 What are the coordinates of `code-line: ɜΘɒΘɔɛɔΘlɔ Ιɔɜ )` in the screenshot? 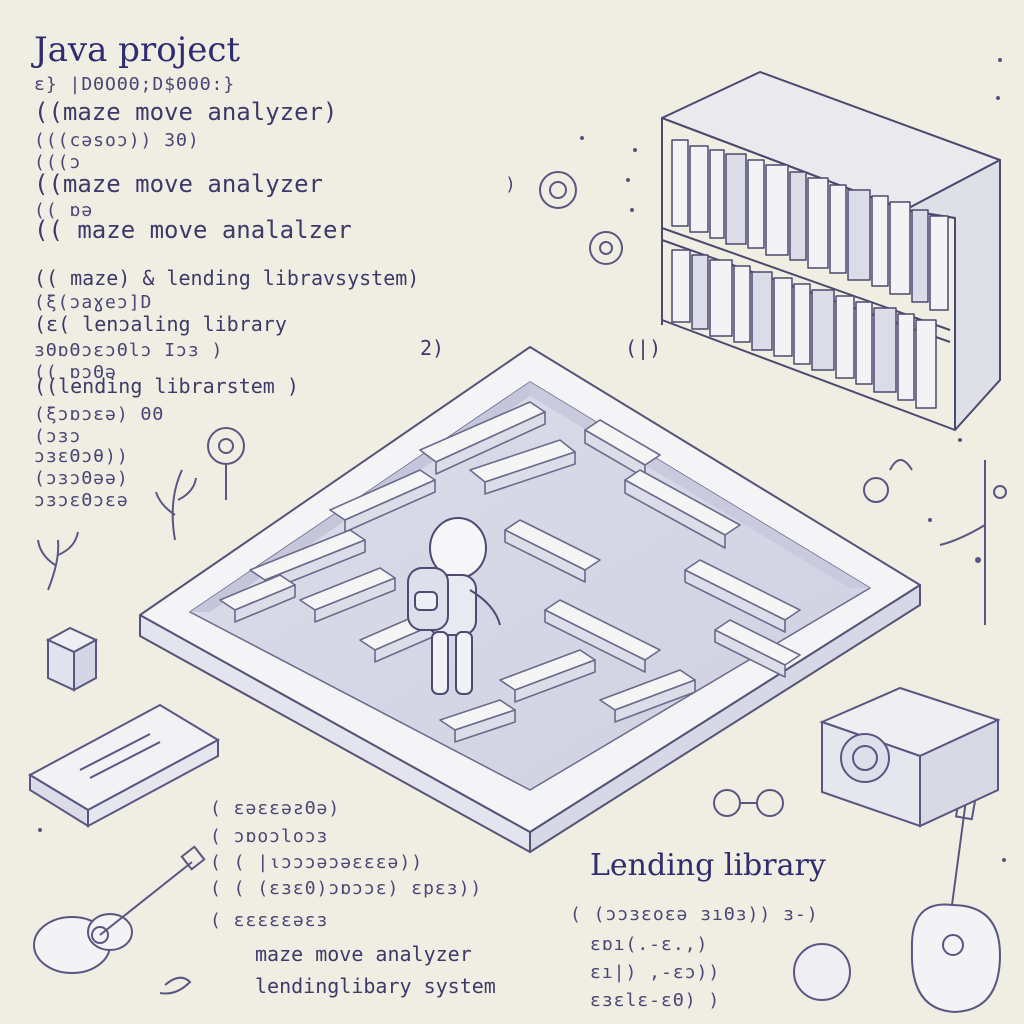 It's located at (129, 350).